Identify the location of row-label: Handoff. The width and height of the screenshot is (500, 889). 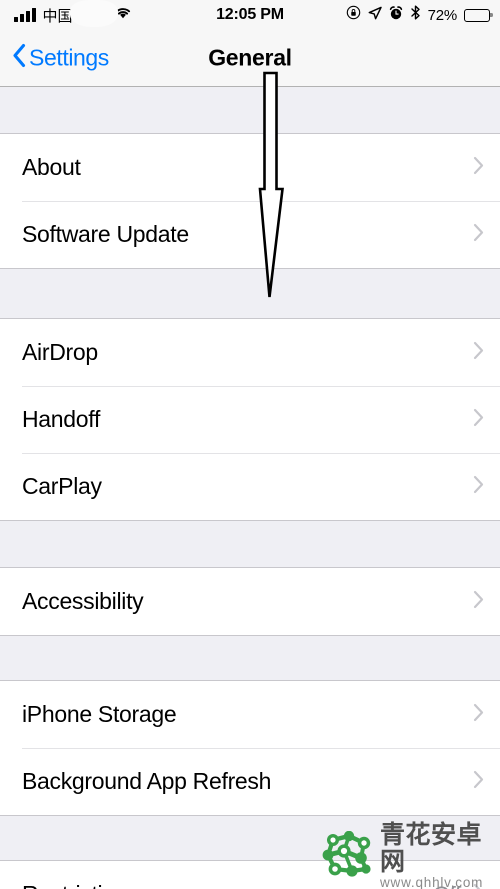
(61, 419).